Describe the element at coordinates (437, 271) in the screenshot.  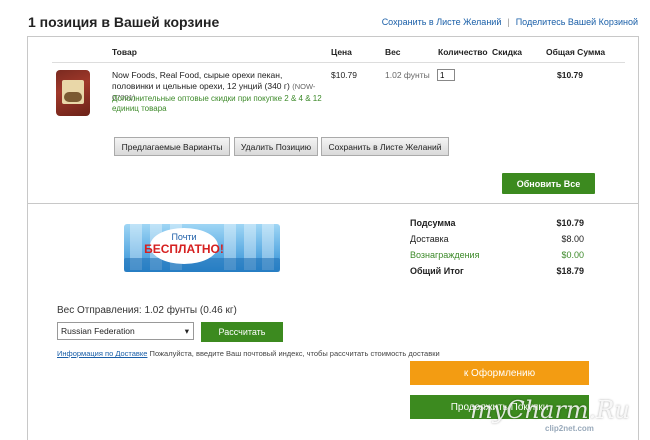
I see `summary-label: Общий Итог` at that location.